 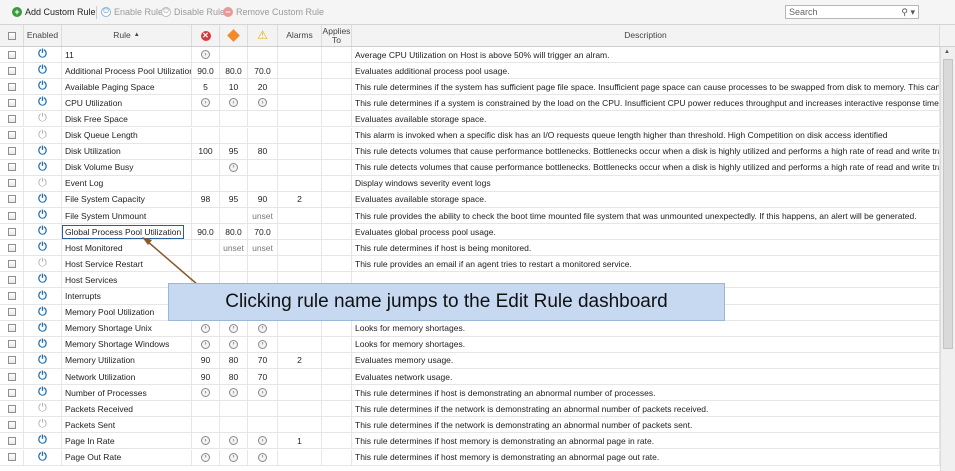 I want to click on rule-name-cell: File System Unmount, so click(x=127, y=215).